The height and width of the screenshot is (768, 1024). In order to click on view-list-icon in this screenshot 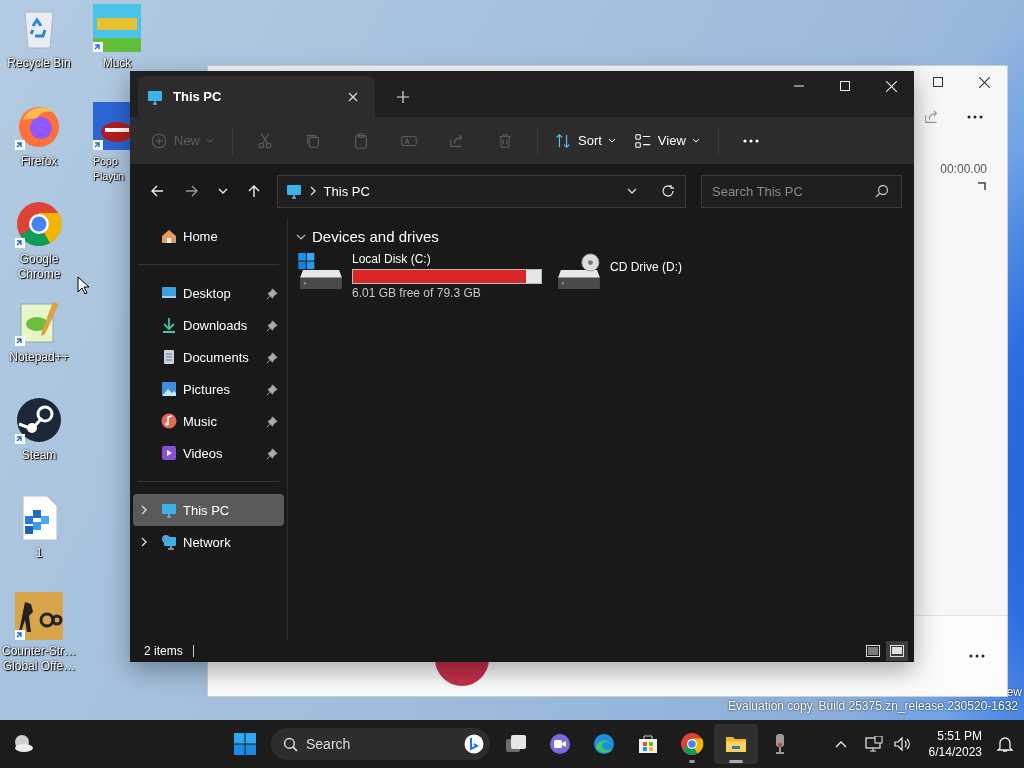, I will do `click(642, 140)`.